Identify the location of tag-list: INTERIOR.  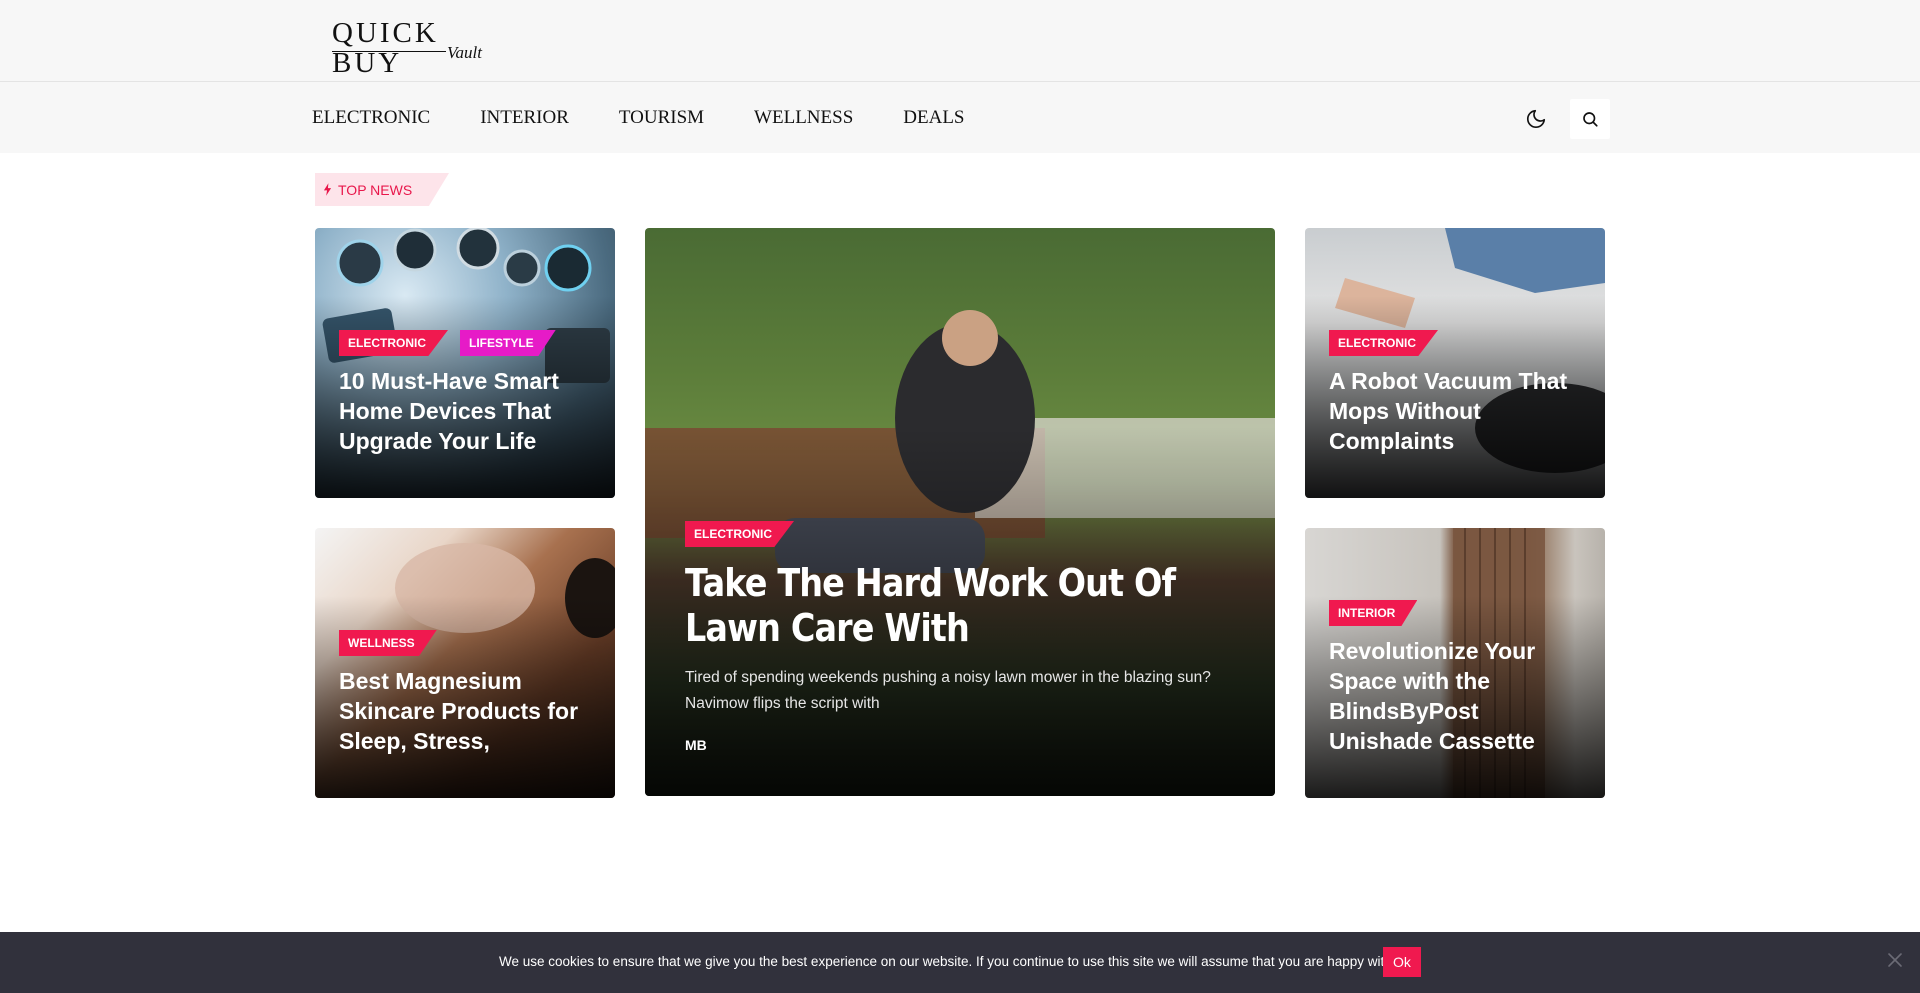
(1457, 613).